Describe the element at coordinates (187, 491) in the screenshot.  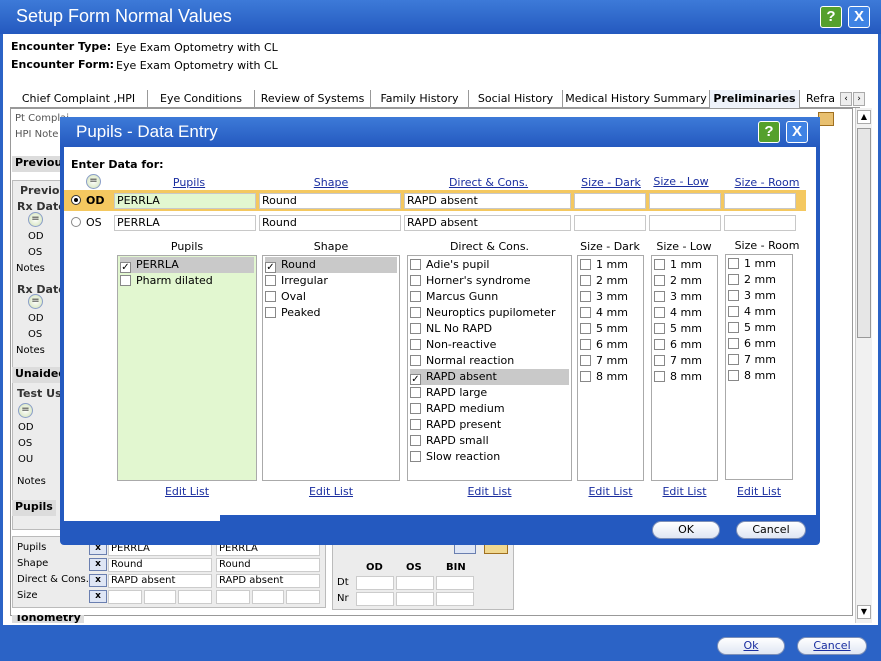
I see `edit-list-pupils-link: Edit List` at that location.